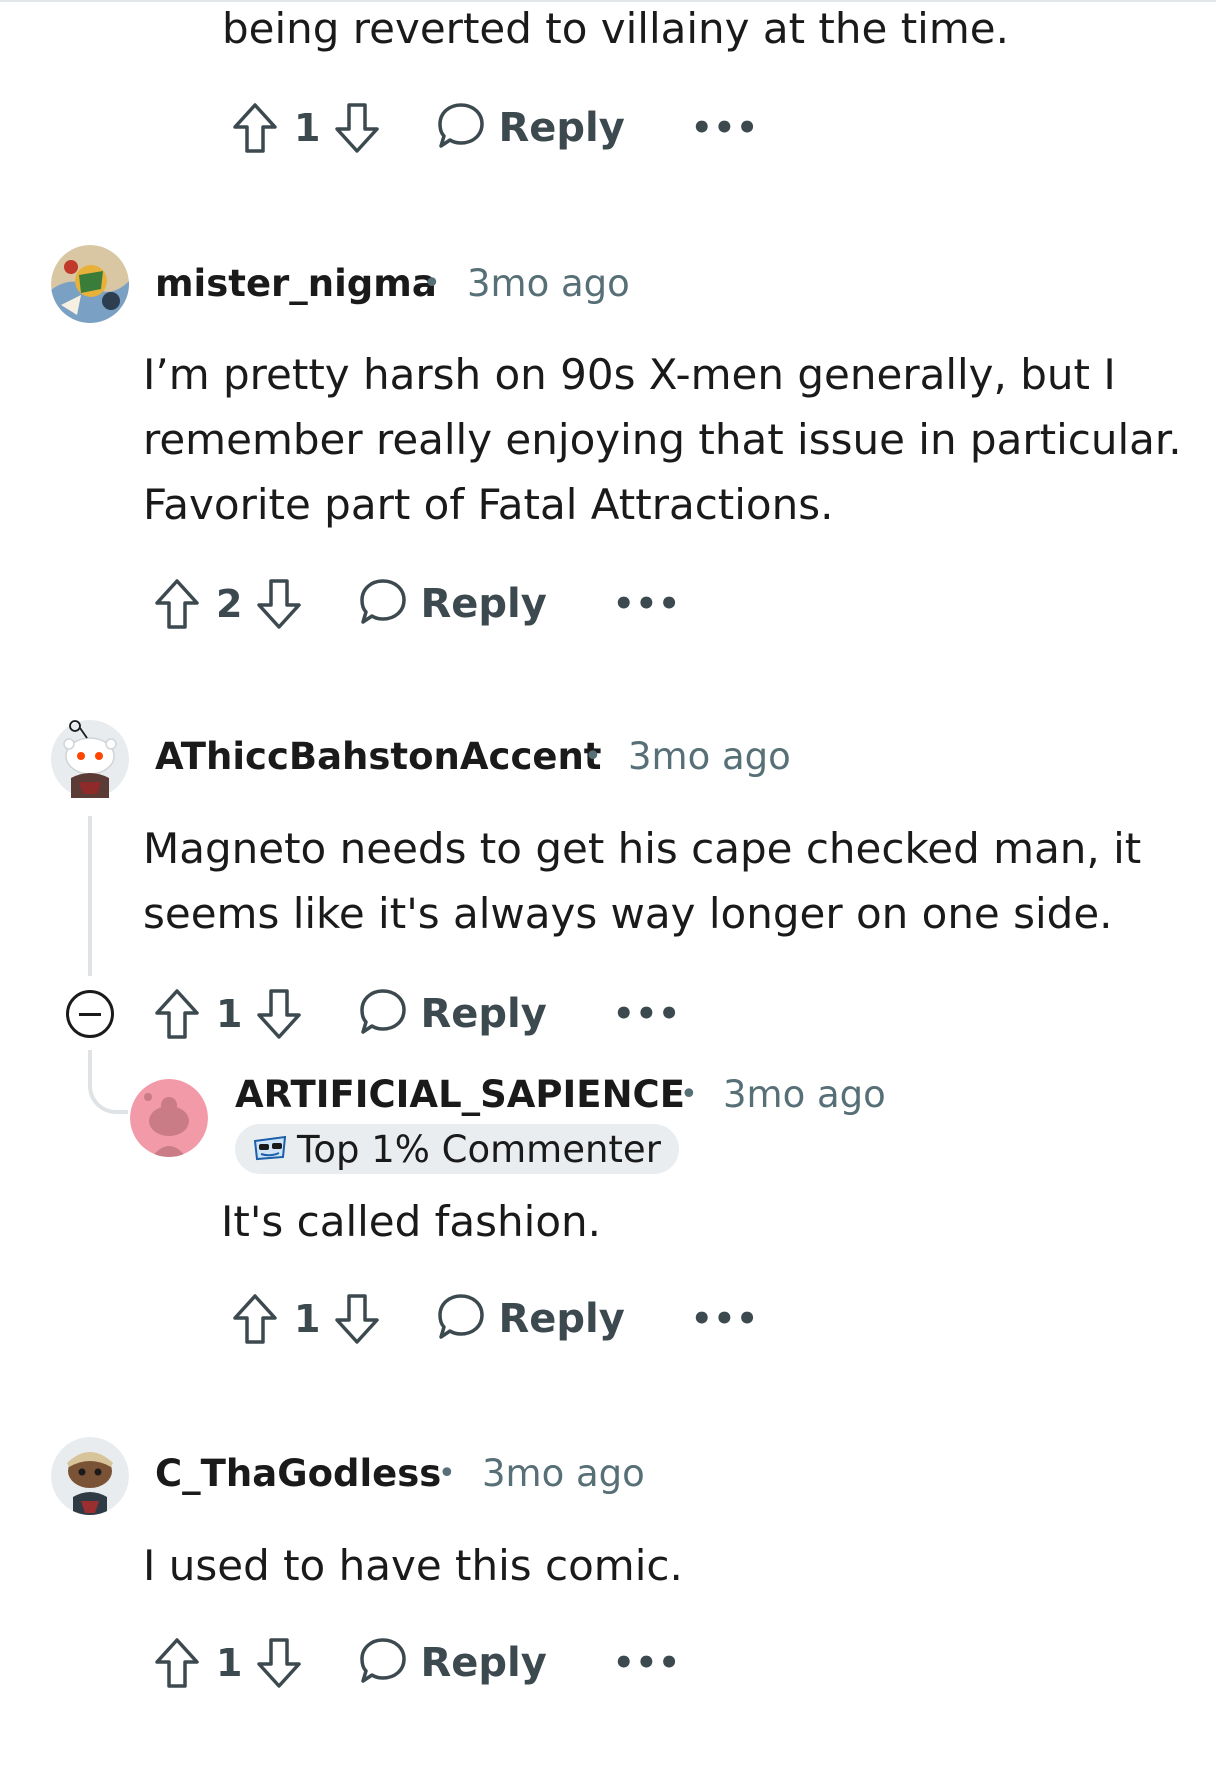 Image resolution: width=1216 pixels, height=1780 pixels. I want to click on comment-body: I used to have this comic., so click(413, 1565).